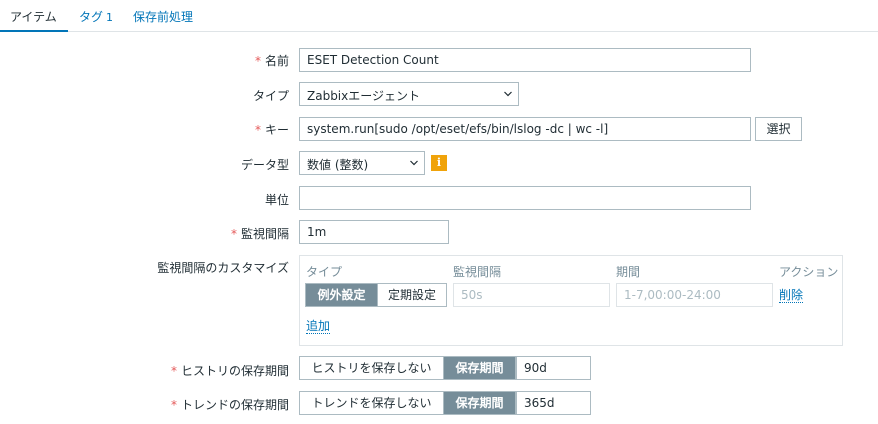 The image size is (878, 424). Describe the element at coordinates (223, 268) in the screenshot. I see `custom-intervals-label: 監視間隔のカスタマイズ` at that location.